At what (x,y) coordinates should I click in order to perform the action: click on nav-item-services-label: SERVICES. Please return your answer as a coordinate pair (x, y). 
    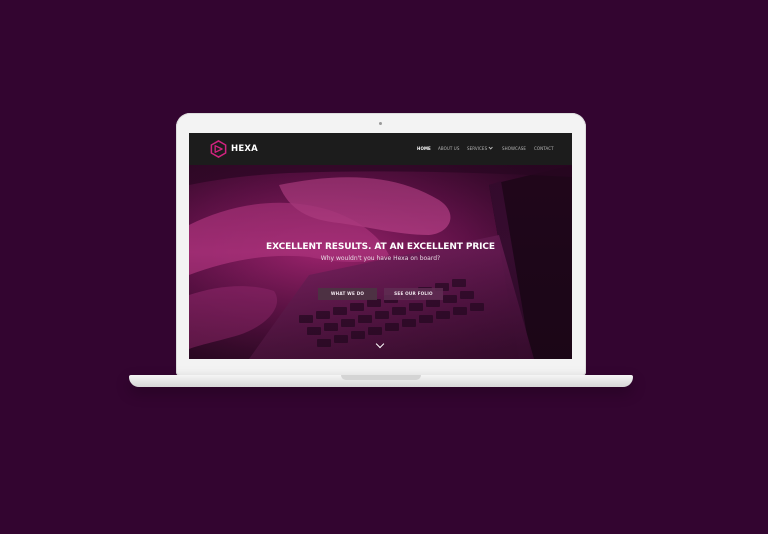
    Looking at the image, I should click on (477, 148).